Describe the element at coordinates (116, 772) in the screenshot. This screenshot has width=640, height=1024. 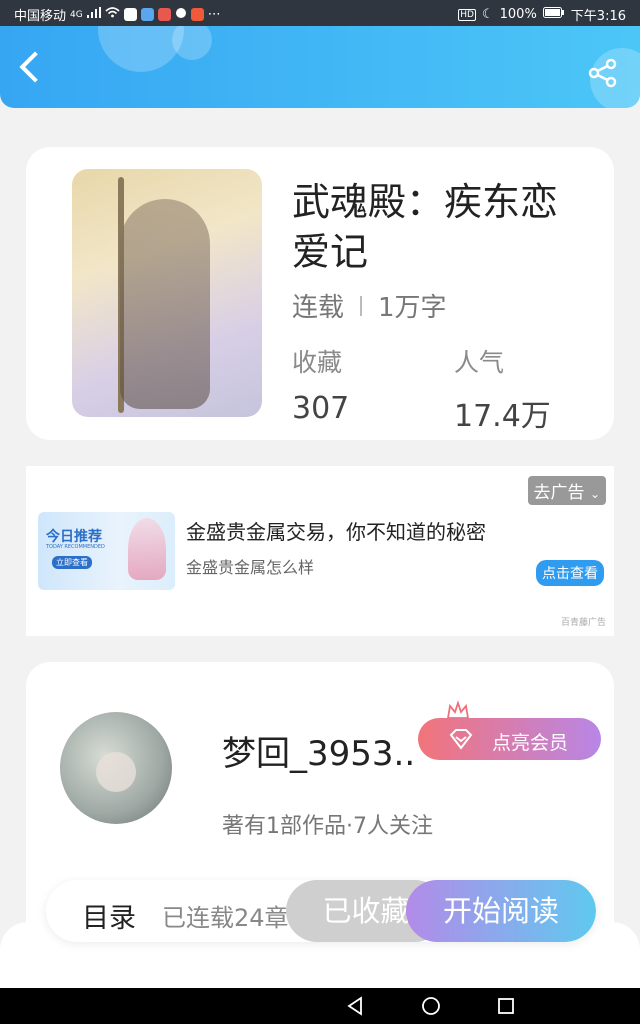
I see `avatar-illustration` at that location.